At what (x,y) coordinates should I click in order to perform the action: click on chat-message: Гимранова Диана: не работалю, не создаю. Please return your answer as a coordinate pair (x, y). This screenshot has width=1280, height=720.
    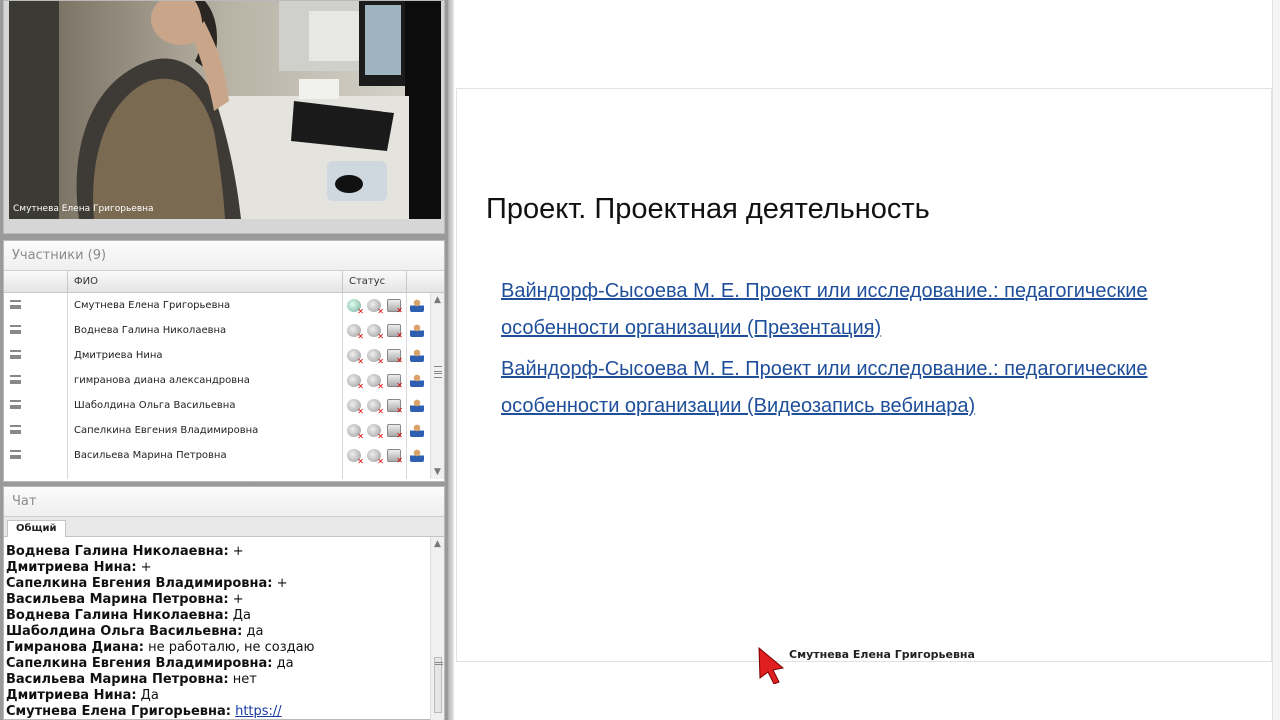
    Looking at the image, I should click on (218, 648).